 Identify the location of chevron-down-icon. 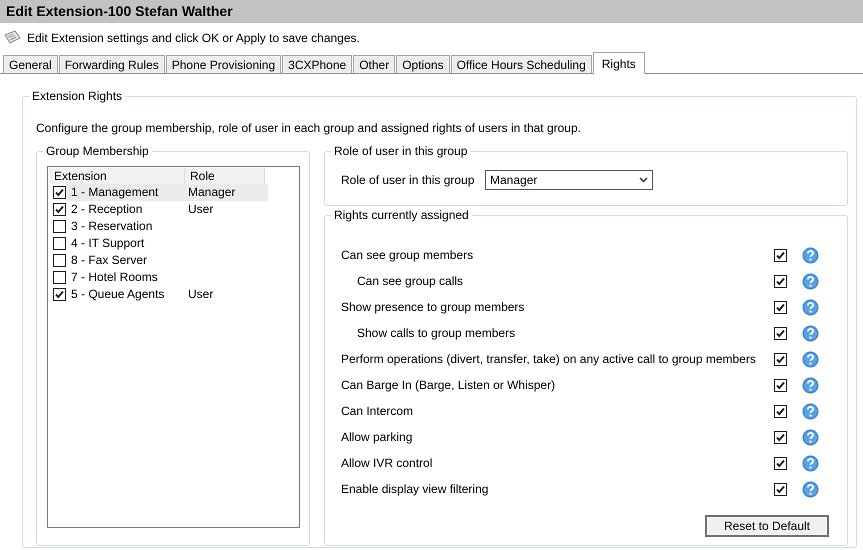
(643, 179).